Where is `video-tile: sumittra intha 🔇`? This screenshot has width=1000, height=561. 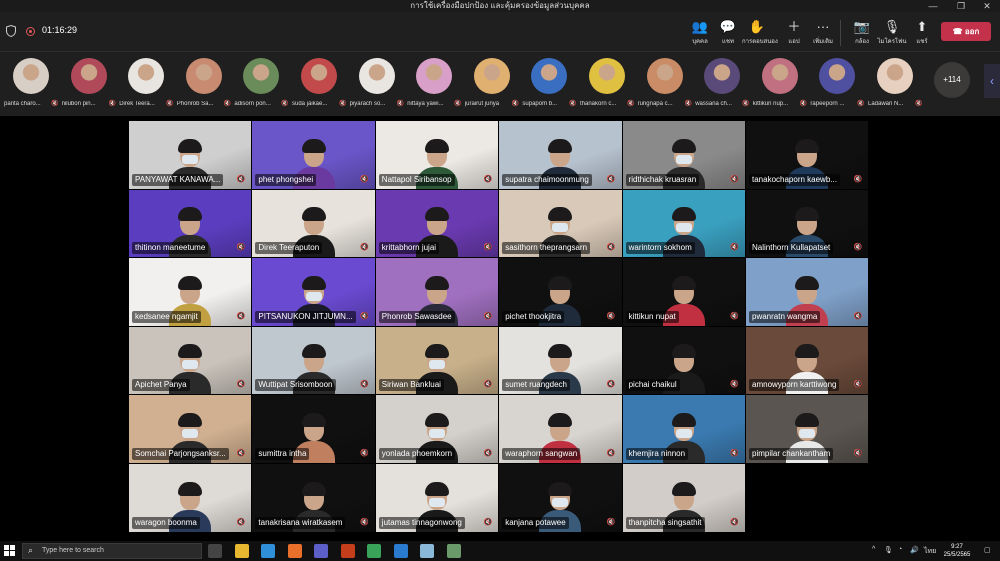
video-tile: sumittra intha 🔇 is located at coordinates (313, 429).